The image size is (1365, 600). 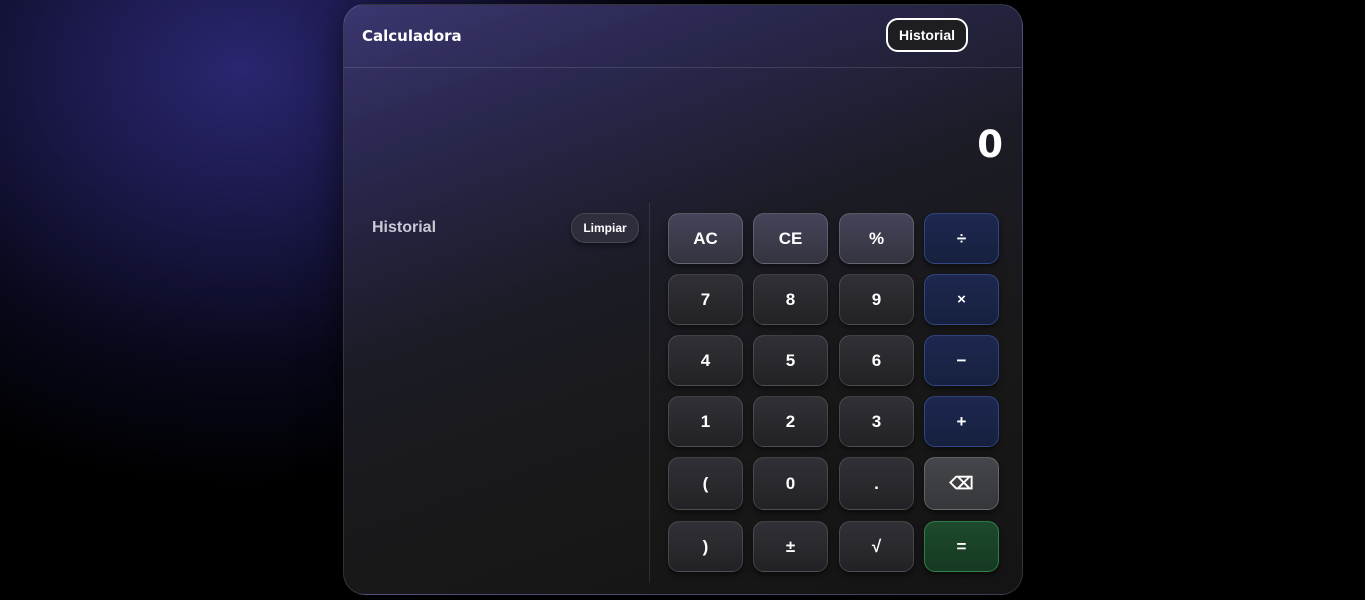 What do you see at coordinates (790, 299) in the screenshot?
I see `key-8: 8` at bounding box center [790, 299].